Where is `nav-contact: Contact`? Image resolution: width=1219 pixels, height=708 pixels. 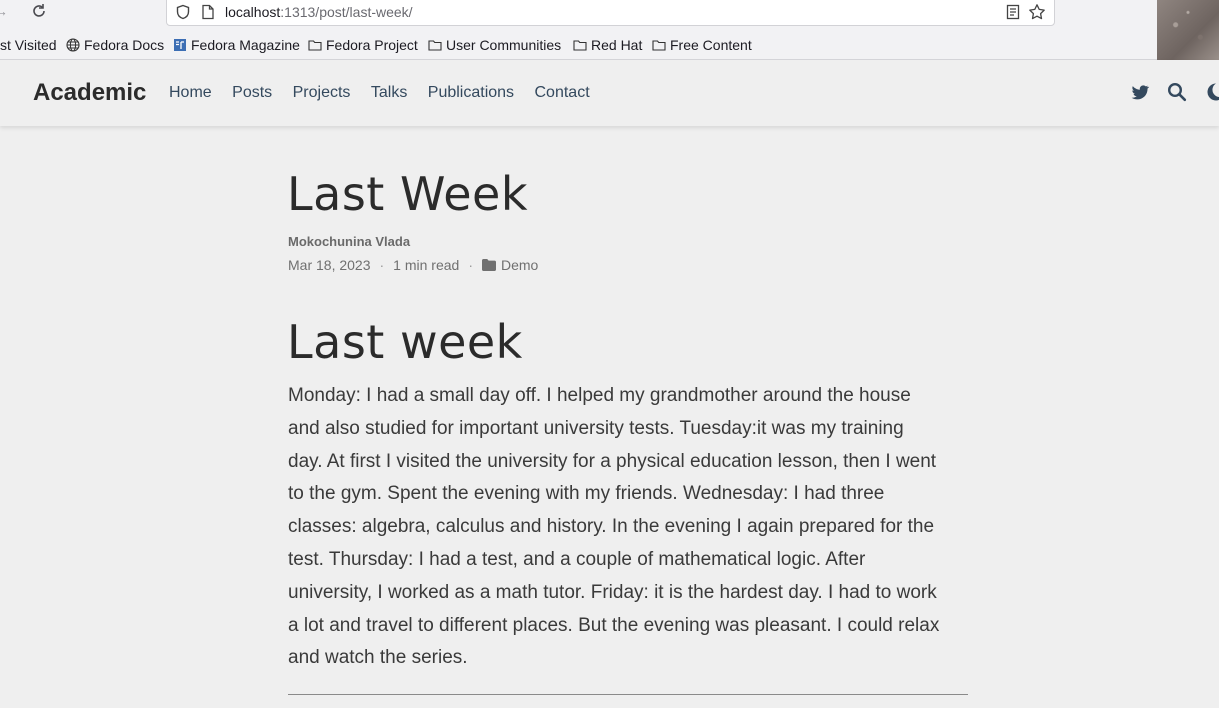 nav-contact: Contact is located at coordinates (562, 93).